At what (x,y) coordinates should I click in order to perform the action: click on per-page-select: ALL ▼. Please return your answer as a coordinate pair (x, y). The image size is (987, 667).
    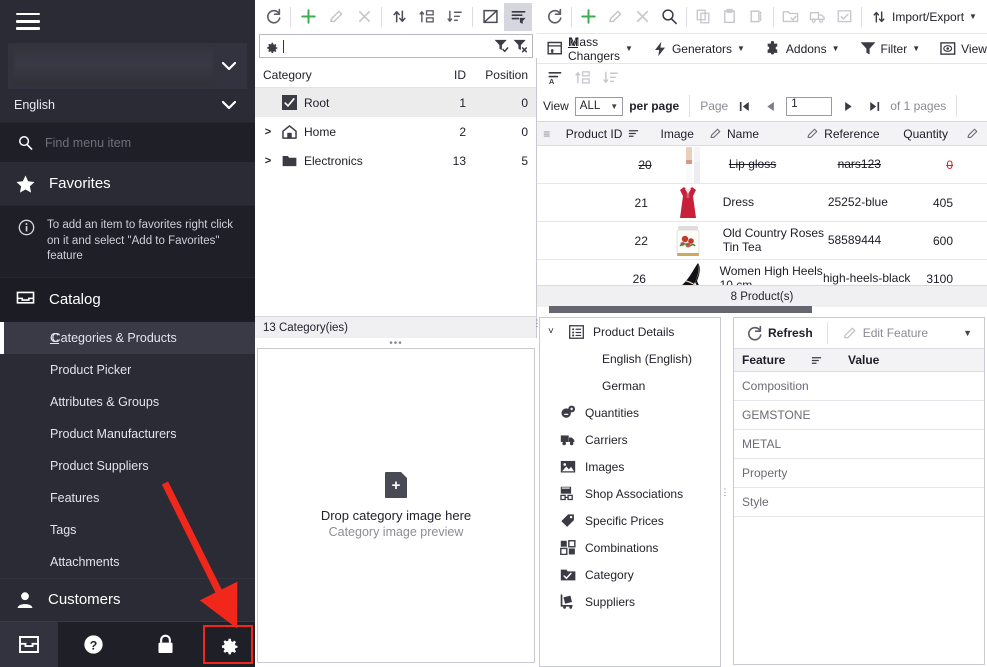
    Looking at the image, I should click on (599, 106).